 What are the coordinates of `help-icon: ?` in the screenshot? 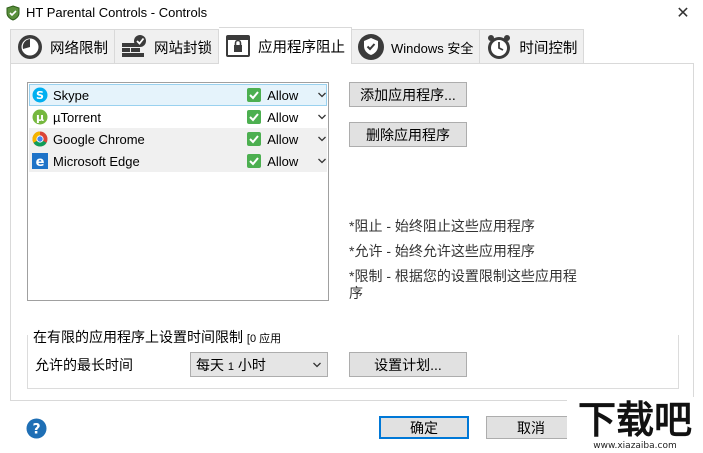 It's located at (36, 428).